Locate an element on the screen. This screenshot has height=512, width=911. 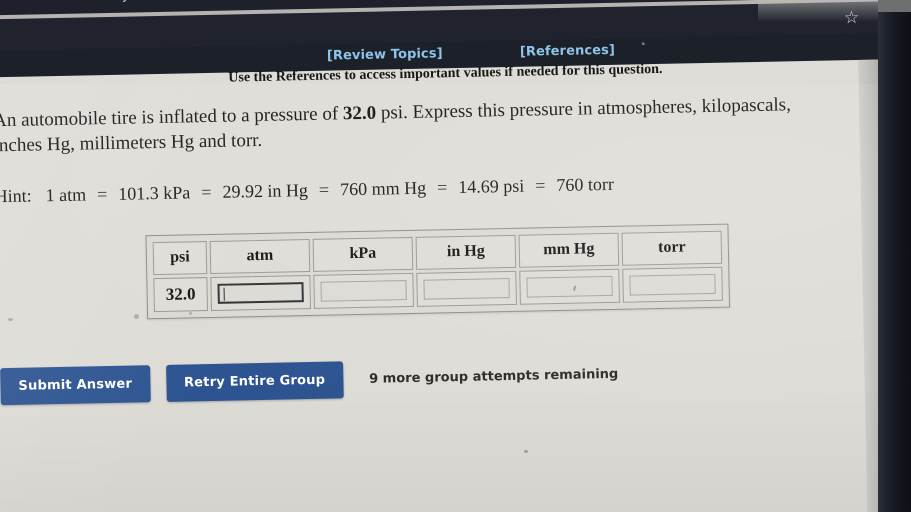
answer-input-torr is located at coordinates (672, 284).